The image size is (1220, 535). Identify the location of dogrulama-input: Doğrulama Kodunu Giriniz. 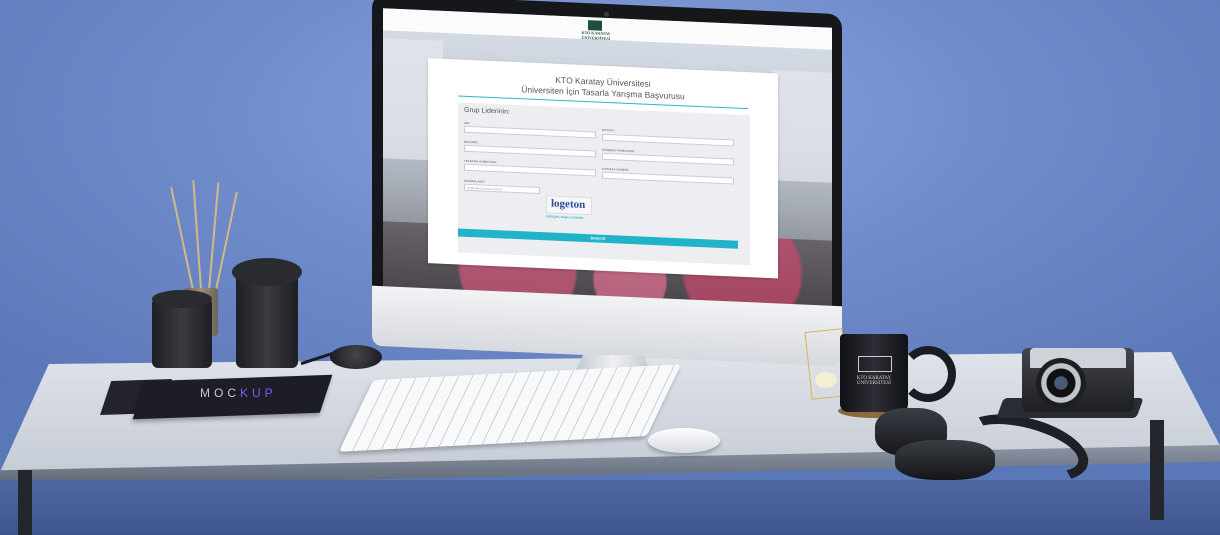
(502, 189).